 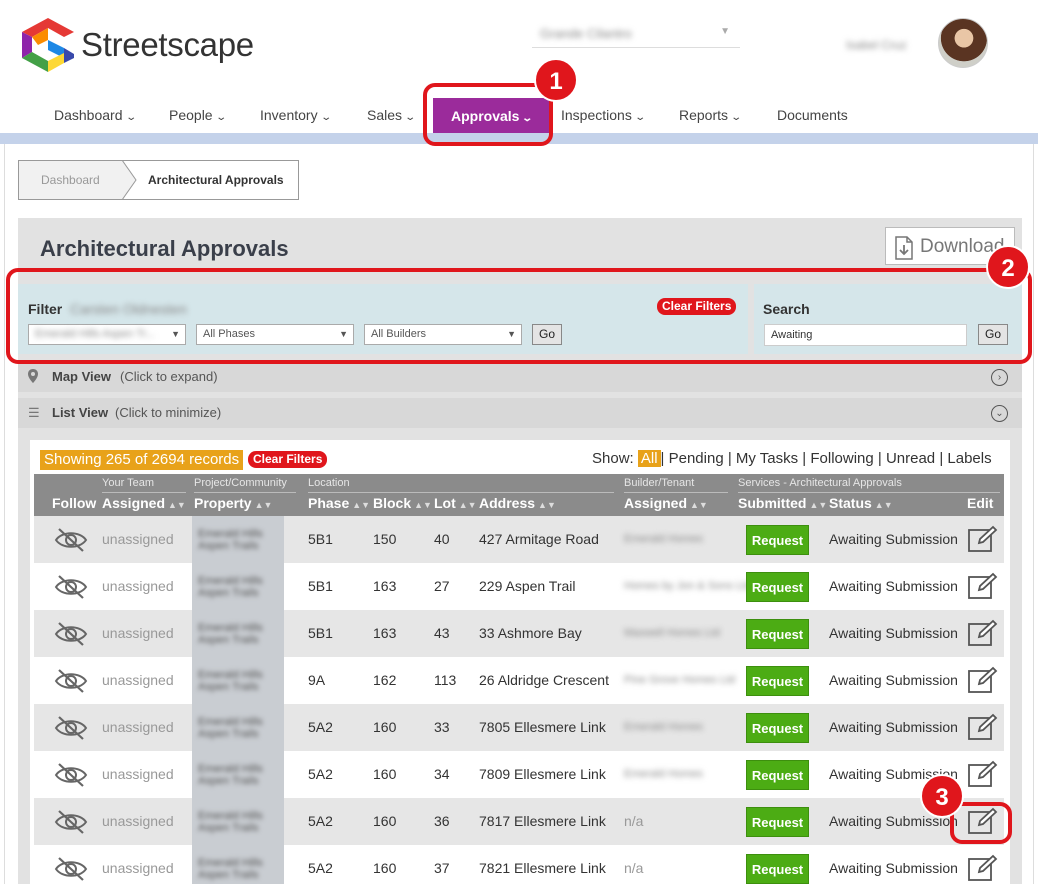 What do you see at coordinates (711, 115) in the screenshot?
I see `nav-reports: Reports ⌄` at bounding box center [711, 115].